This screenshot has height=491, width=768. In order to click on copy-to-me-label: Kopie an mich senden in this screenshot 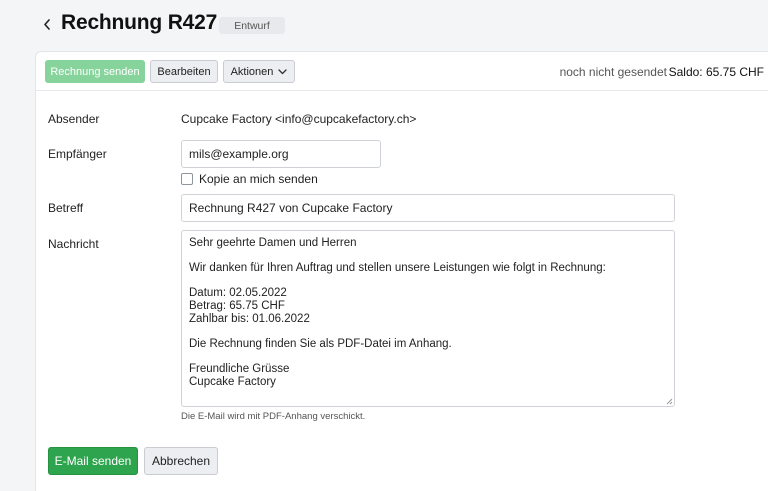, I will do `click(258, 178)`.